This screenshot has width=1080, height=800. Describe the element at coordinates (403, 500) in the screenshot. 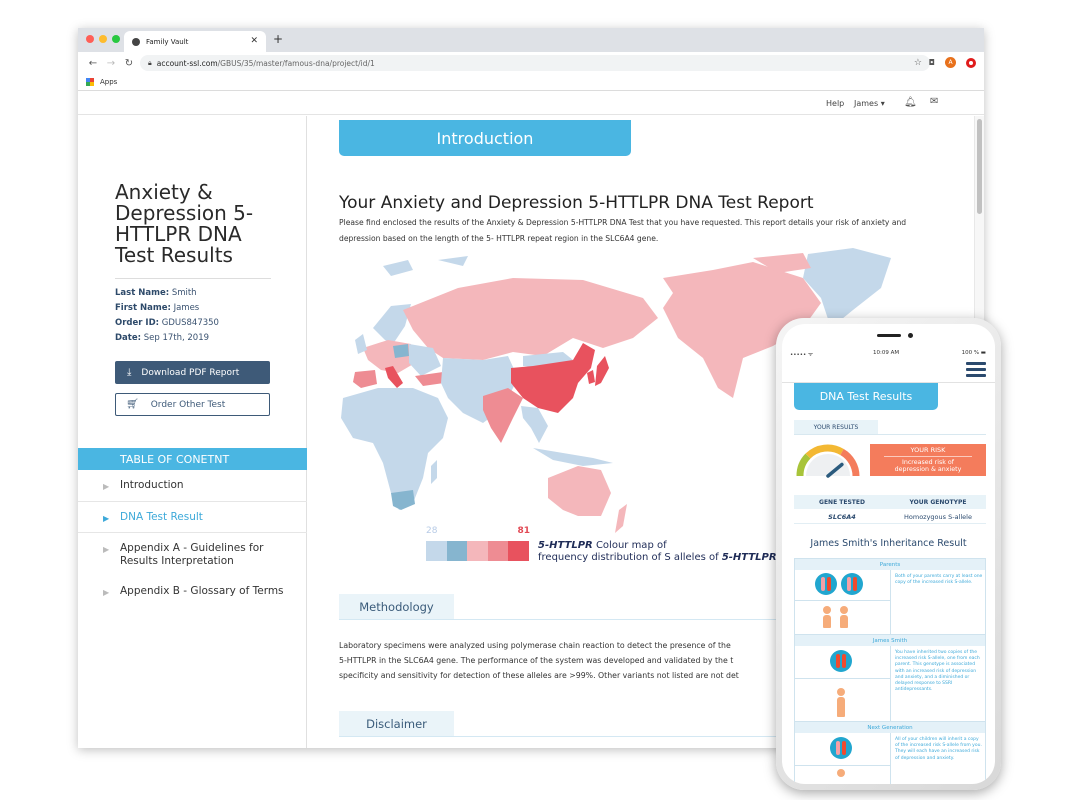

I see `map-region-south-africa` at that location.